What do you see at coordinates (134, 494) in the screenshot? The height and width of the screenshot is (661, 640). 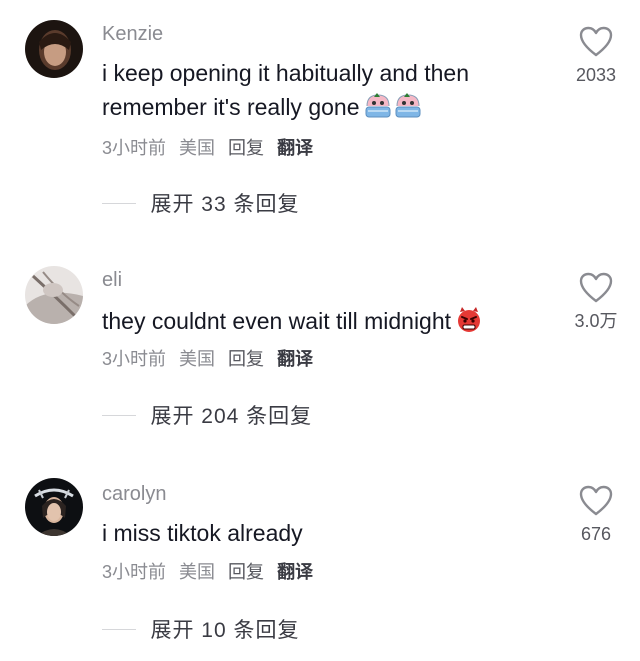 I see `username: carolyn` at bounding box center [134, 494].